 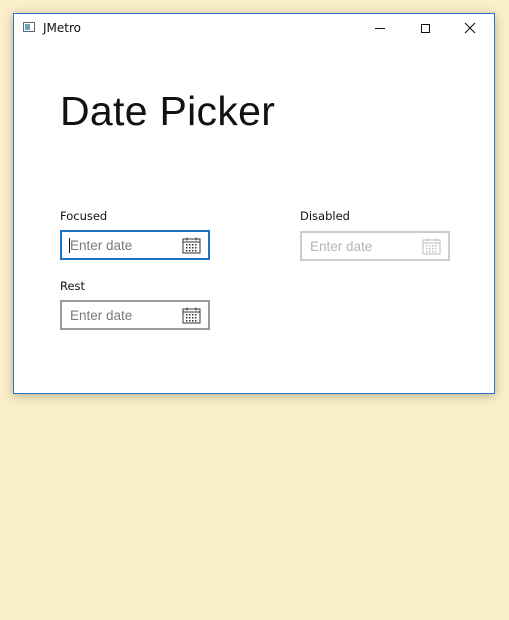 What do you see at coordinates (254, 28) in the screenshot?
I see `title-bar: JMetro` at bounding box center [254, 28].